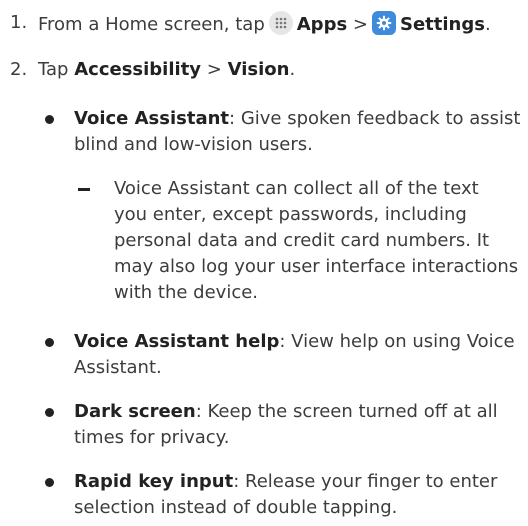  What do you see at coordinates (186, 292) in the screenshot?
I see `note-line-5: with the device.` at bounding box center [186, 292].